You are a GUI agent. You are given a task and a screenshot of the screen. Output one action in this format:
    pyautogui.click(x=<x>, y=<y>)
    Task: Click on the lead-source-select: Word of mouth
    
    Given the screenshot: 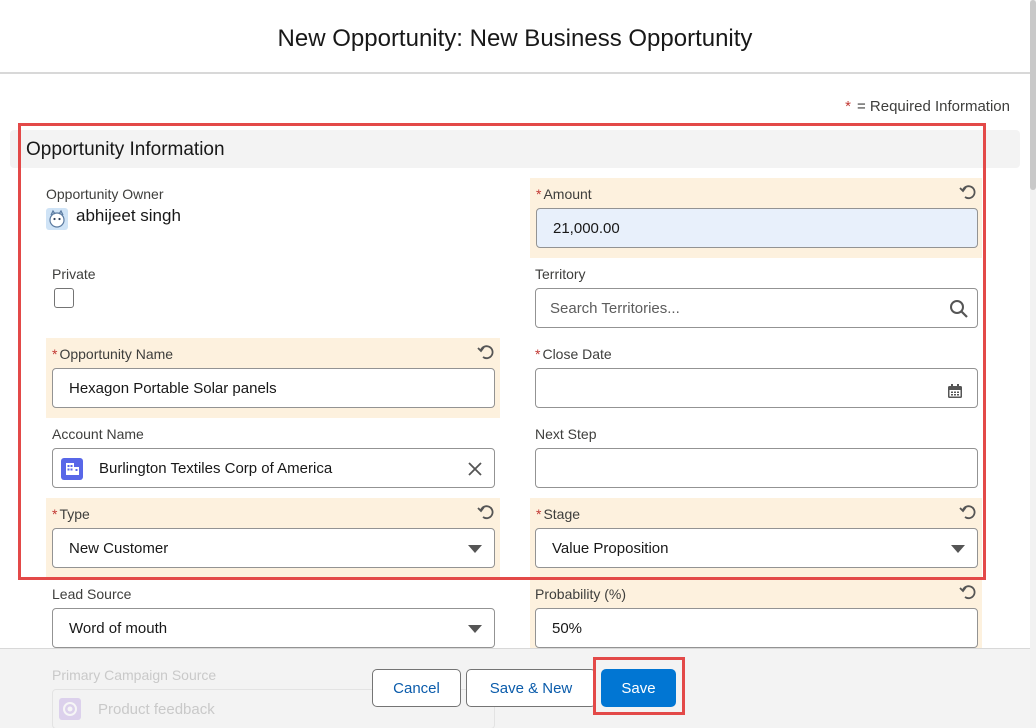 What is the action you would take?
    pyautogui.click(x=273, y=628)
    